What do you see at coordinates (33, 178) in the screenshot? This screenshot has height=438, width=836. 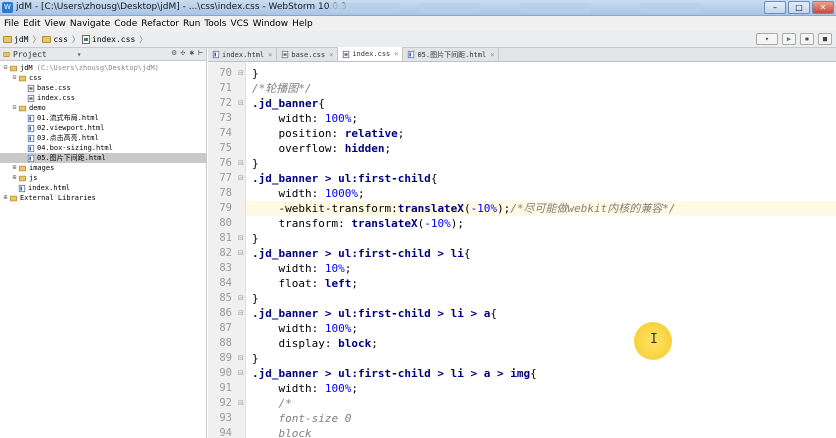 I see `tree-item-label: js` at bounding box center [33, 178].